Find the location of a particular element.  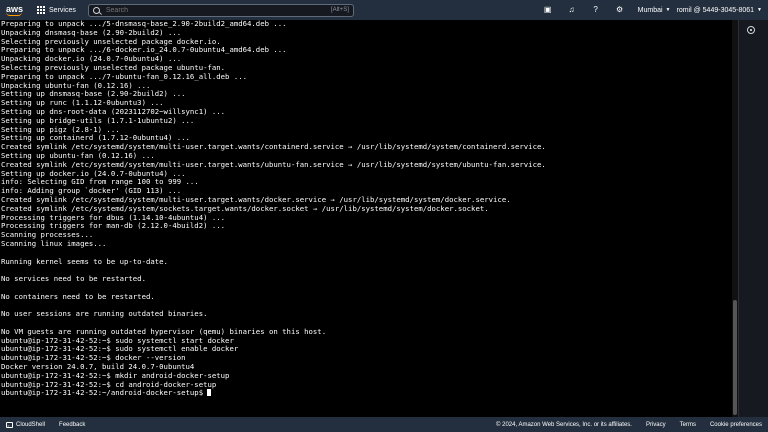

terminal-line: Running kernel seems to be up-to-date. is located at coordinates (84, 261).